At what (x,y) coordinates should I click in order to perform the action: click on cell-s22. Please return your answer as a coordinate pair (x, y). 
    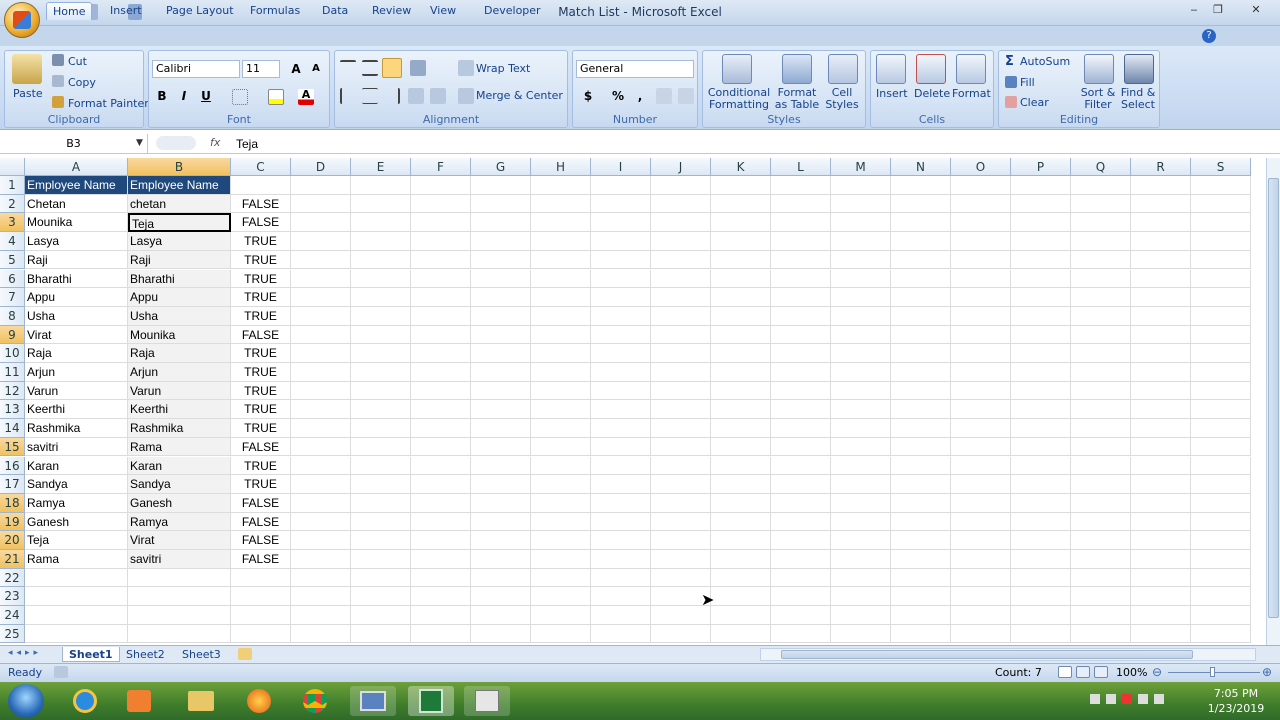
    Looking at the image, I should click on (1221, 578).